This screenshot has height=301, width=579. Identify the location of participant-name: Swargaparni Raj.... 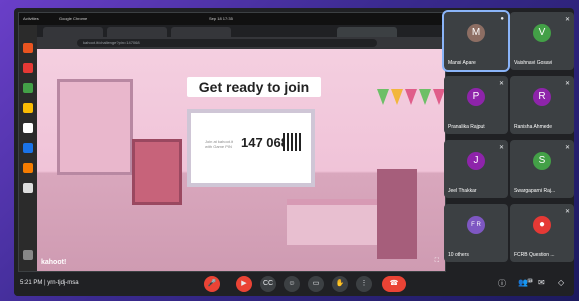
(535, 191).